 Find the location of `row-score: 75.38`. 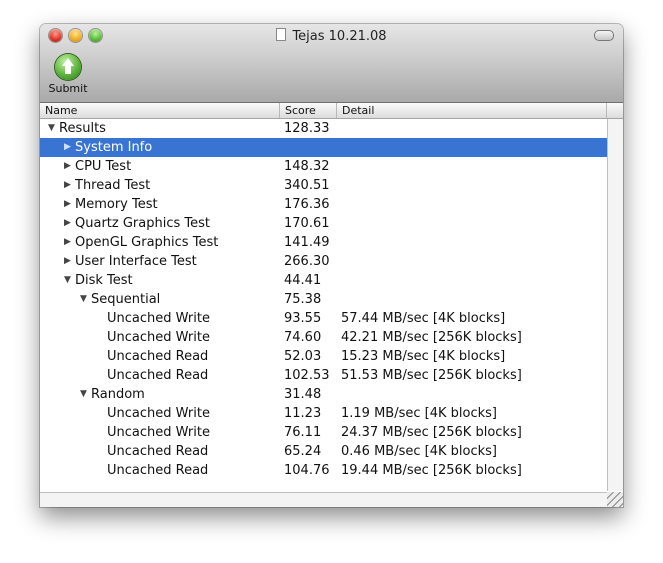

row-score: 75.38 is located at coordinates (303, 299).